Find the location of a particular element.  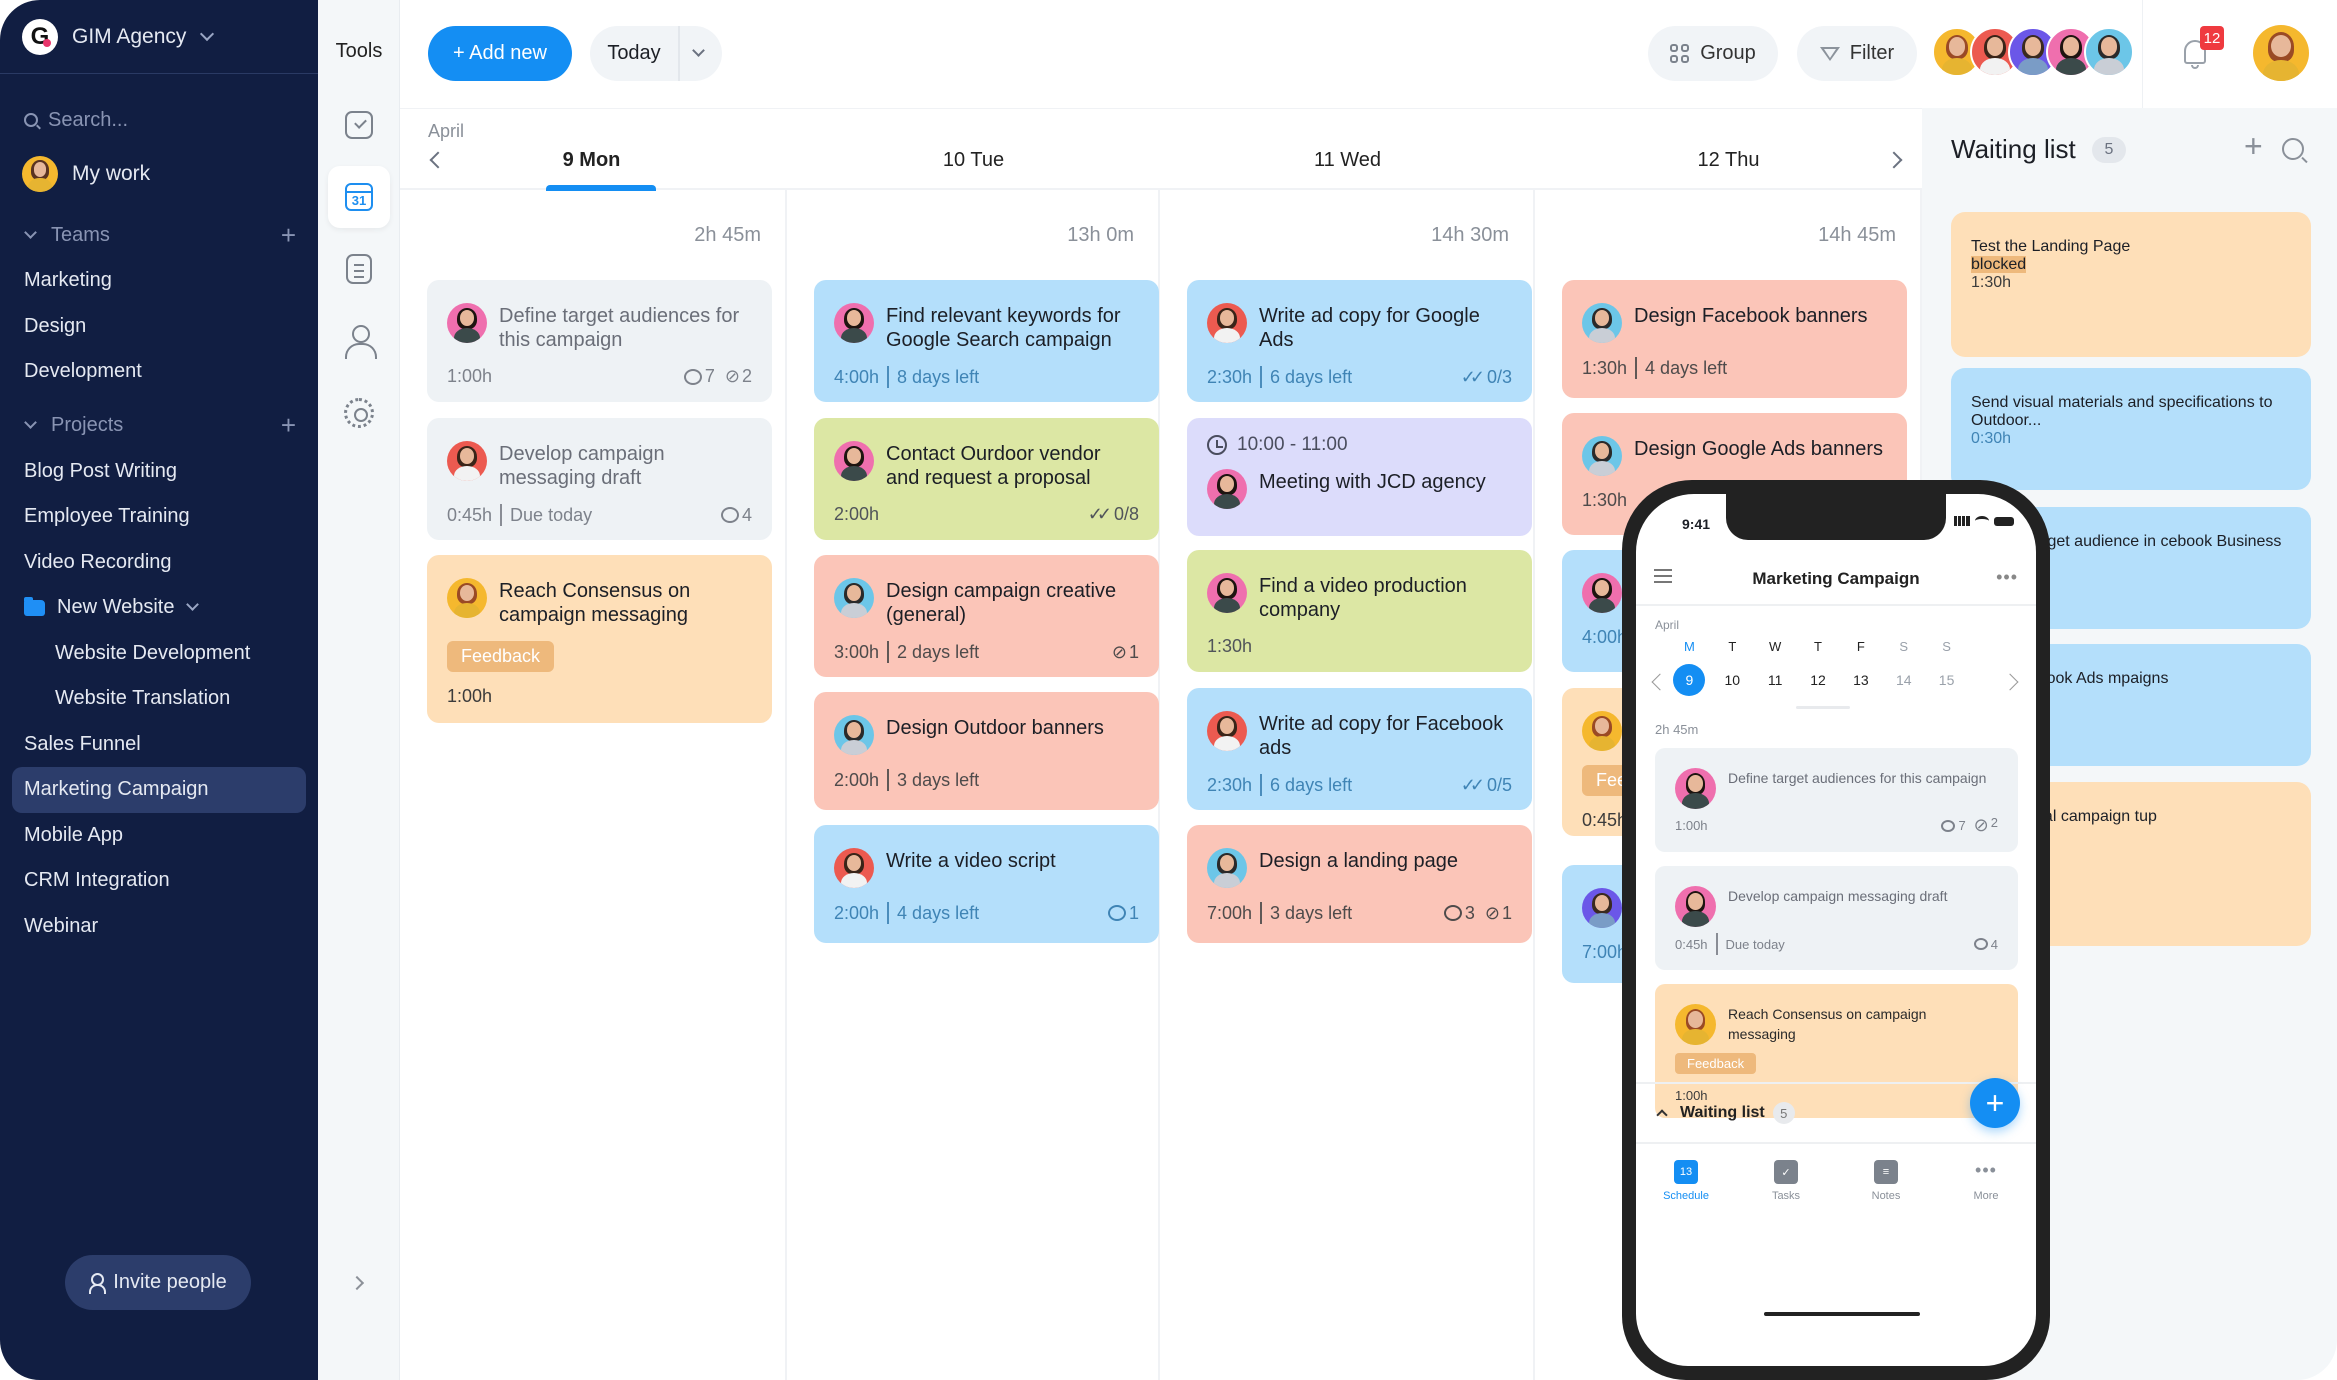

phone-waiting-count: 5 is located at coordinates (1783, 1113).